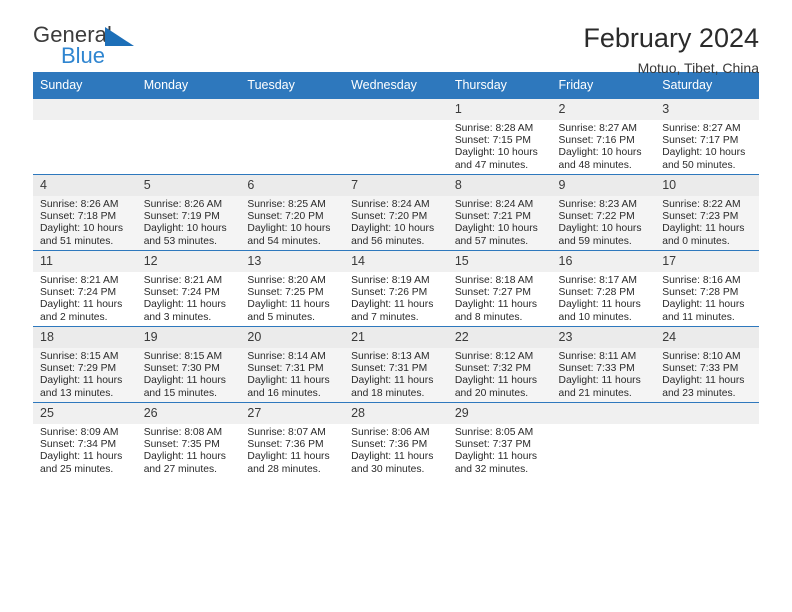 The image size is (792, 612). I want to click on daylight-duration-line2: and 47 minutes., so click(491, 165).